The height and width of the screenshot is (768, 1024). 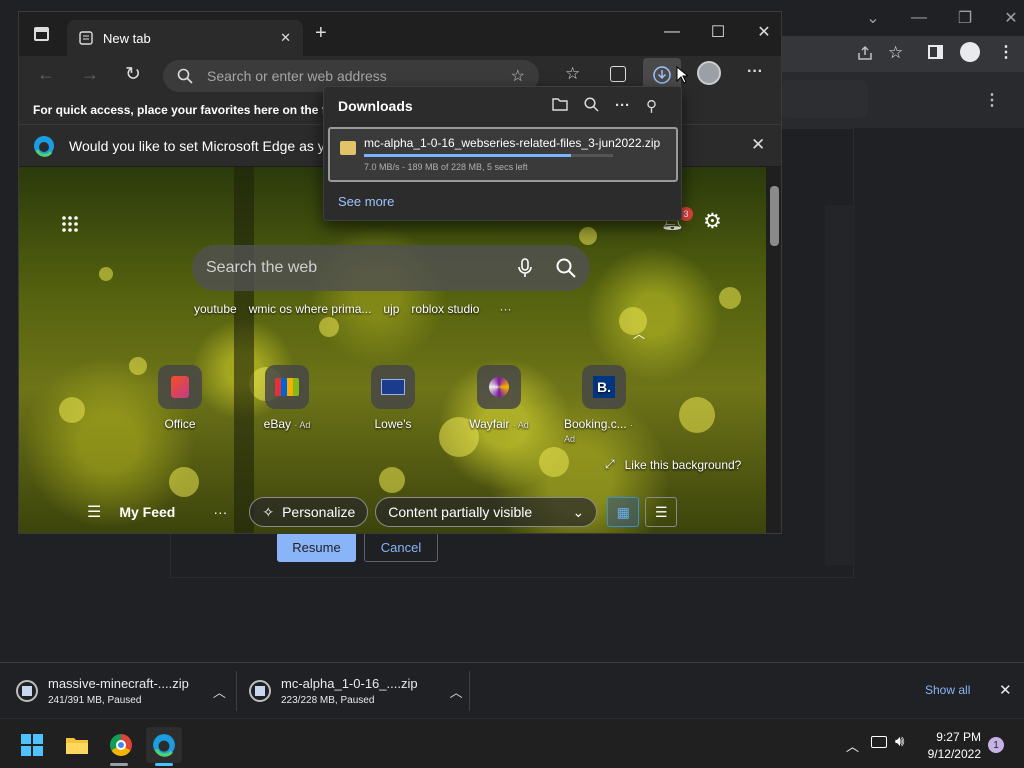 What do you see at coordinates (445, 309) in the screenshot?
I see `quick-link: roblox studio` at bounding box center [445, 309].